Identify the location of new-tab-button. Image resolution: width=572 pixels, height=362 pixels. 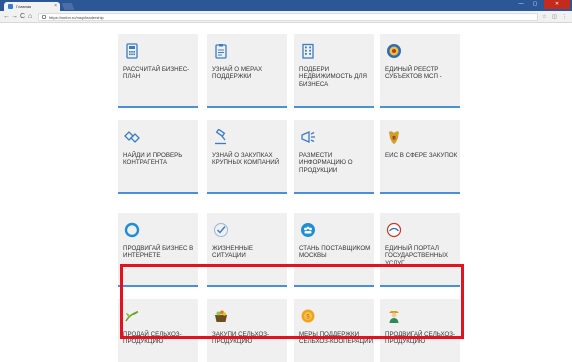
(68, 6).